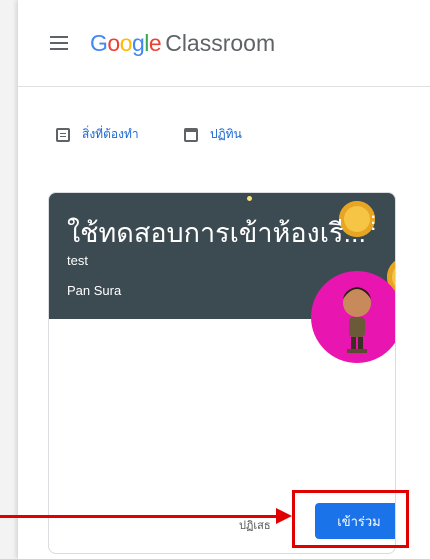  Describe the element at coordinates (63, 134) in the screenshot. I see `todo-icon` at that location.